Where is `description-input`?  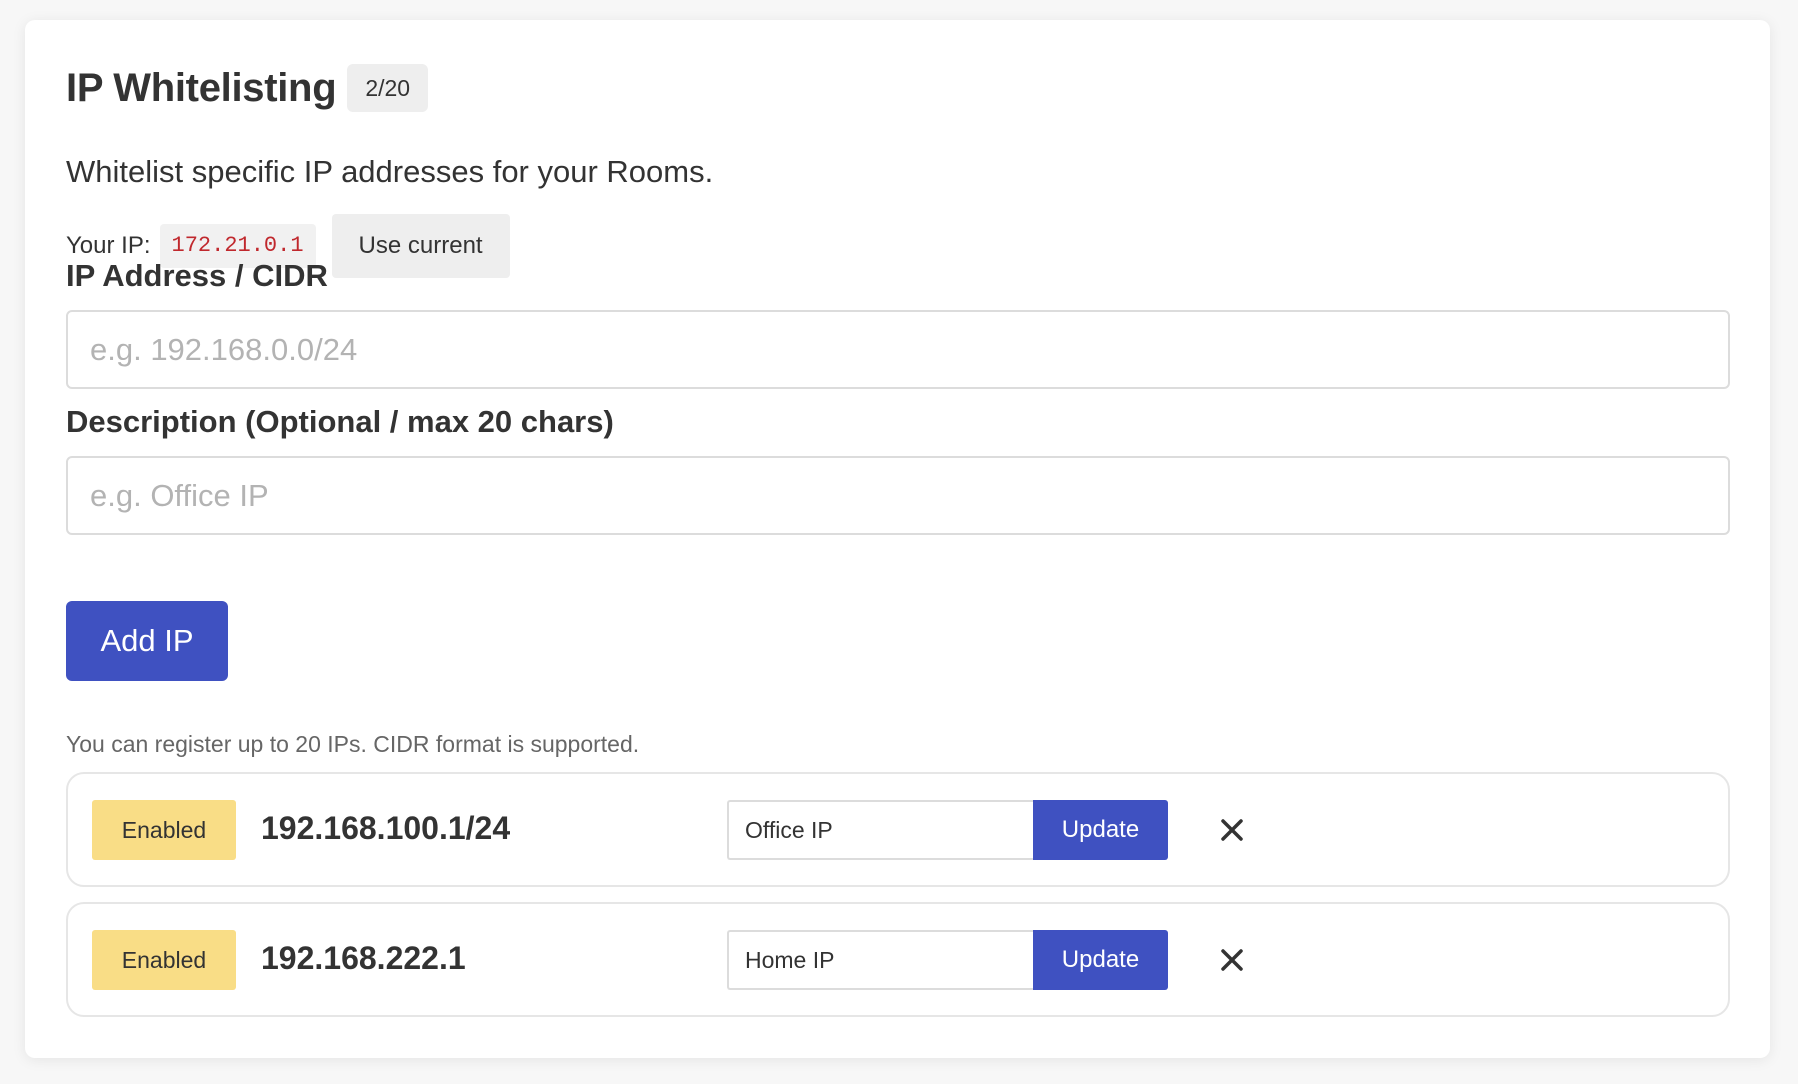
description-input is located at coordinates (898, 495).